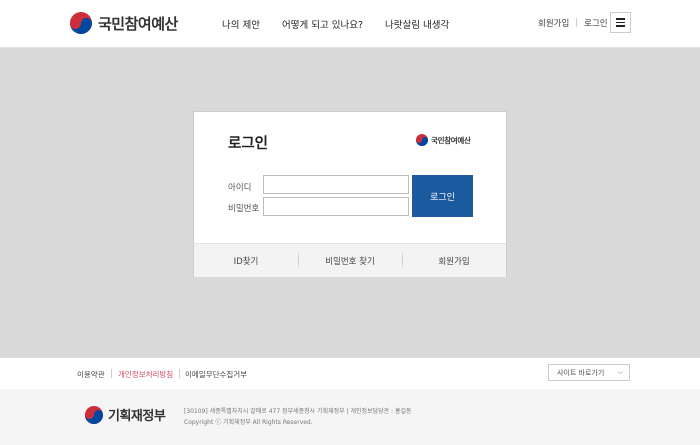  I want to click on privacy-policy-link: 개인정보처리방침, so click(145, 374).